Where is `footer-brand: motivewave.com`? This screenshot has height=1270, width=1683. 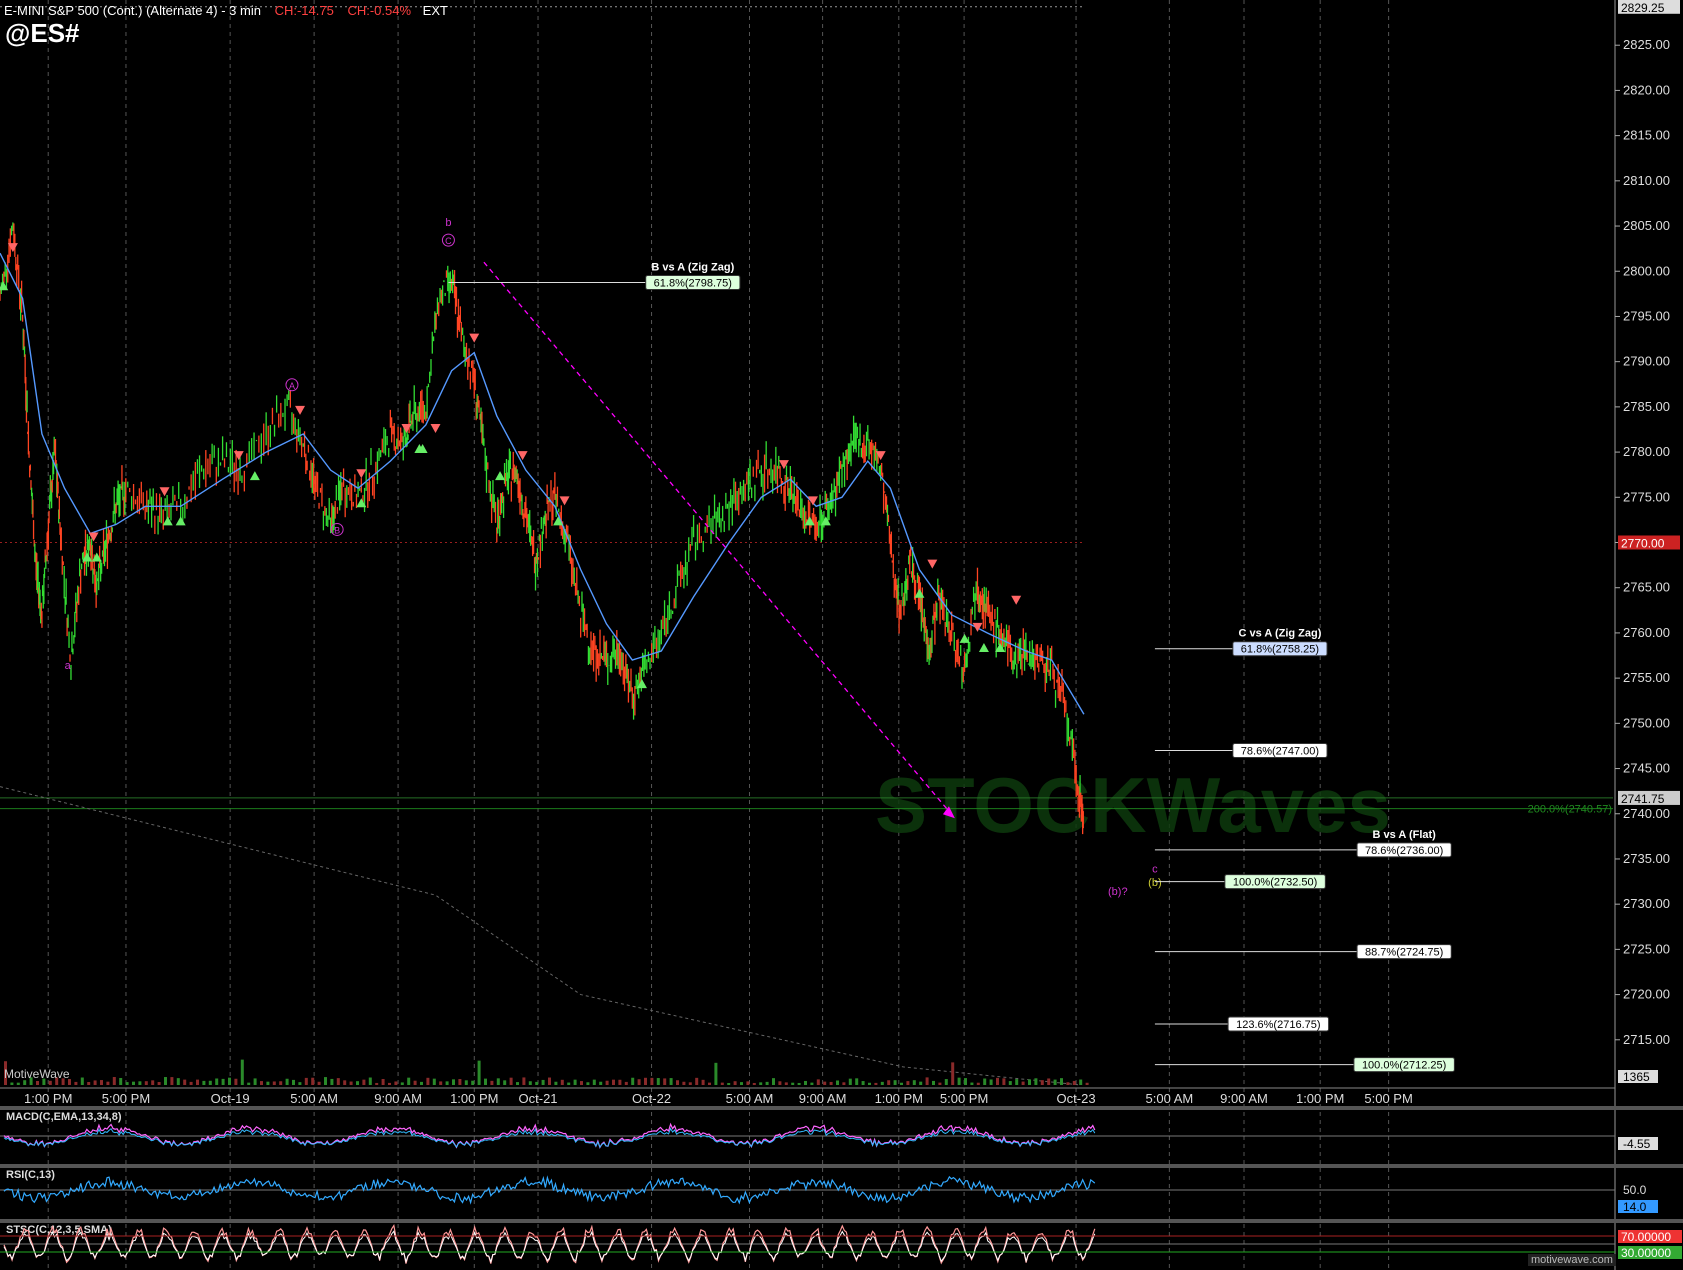 footer-brand: motivewave.com is located at coordinates (1572, 1260).